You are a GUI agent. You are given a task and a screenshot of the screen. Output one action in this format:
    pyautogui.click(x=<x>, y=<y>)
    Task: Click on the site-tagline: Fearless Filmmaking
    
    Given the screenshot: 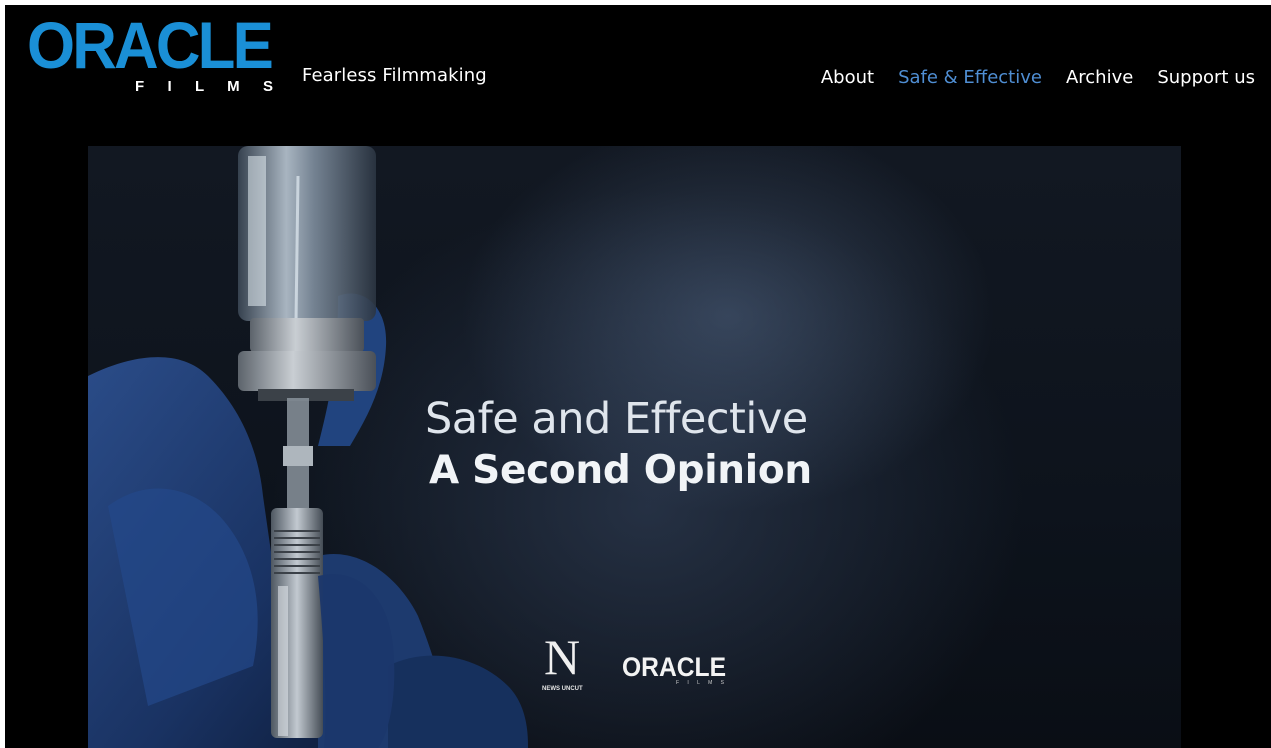 What is the action you would take?
    pyautogui.click(x=394, y=75)
    